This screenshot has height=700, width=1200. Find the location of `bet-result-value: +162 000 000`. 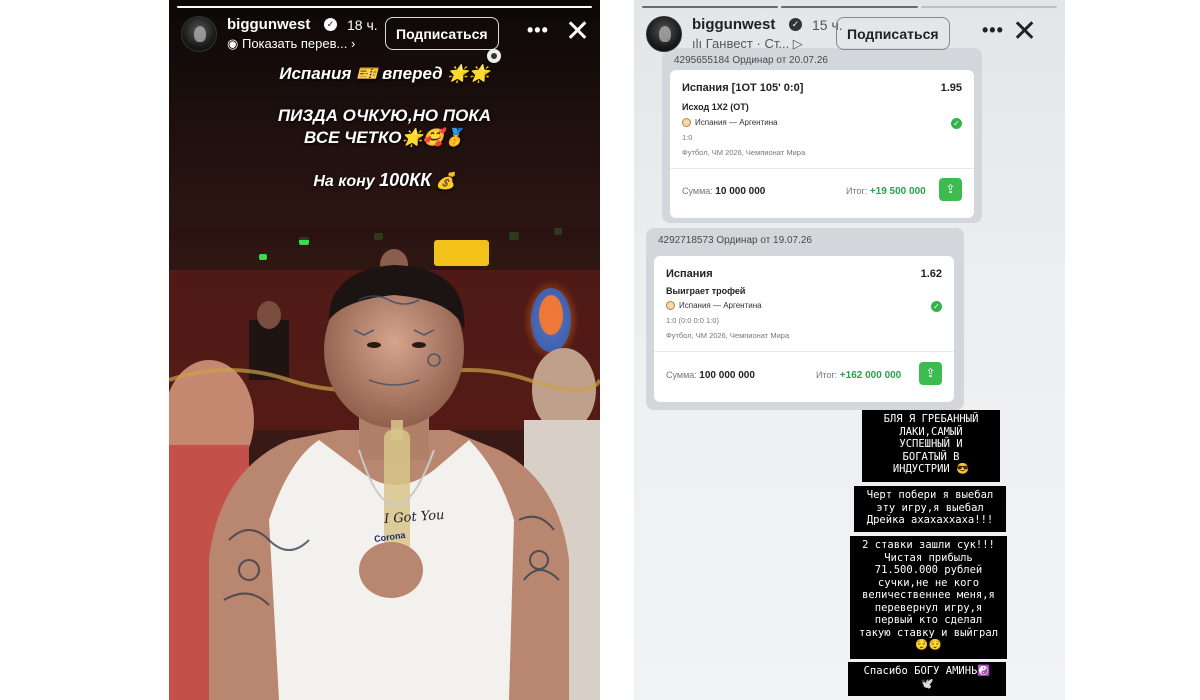

bet-result-value: +162 000 000 is located at coordinates (870, 375).